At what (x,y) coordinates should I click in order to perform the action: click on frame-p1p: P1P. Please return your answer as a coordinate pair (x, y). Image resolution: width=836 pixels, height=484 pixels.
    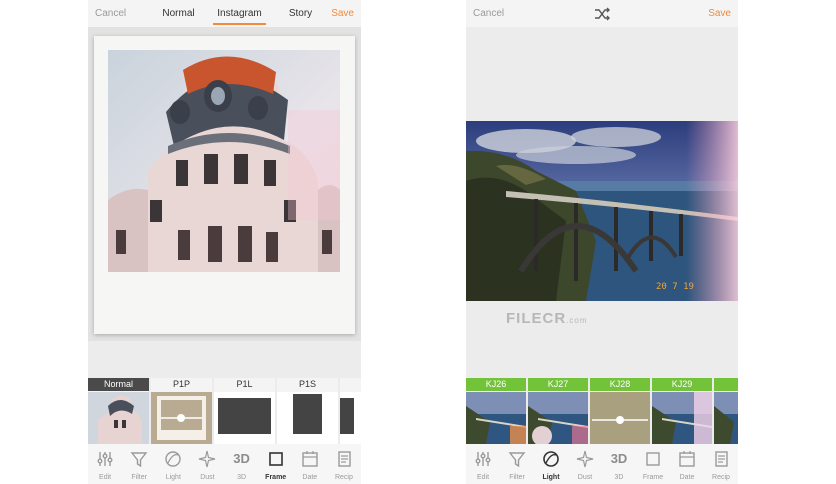
    Looking at the image, I should click on (181, 411).